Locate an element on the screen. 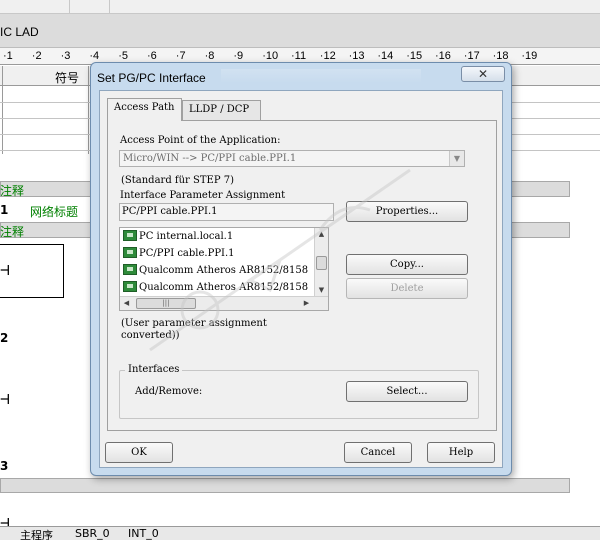 The image size is (600, 540). access-point-value: Micro/WIN --> PC/PPI cable.PPI.1 is located at coordinates (210, 158).